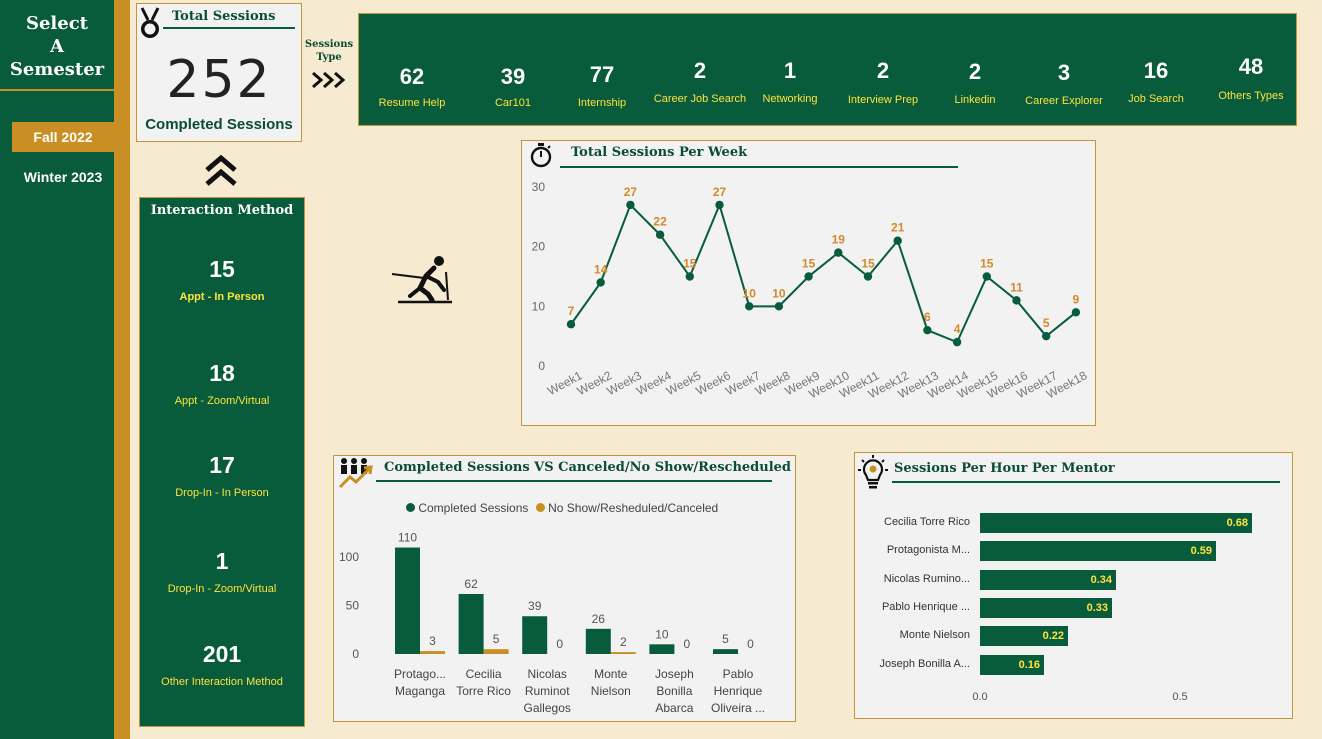 Image resolution: width=1322 pixels, height=739 pixels. Describe the element at coordinates (1251, 96) in the screenshot. I see `session-type-label-others: Others Types` at that location.